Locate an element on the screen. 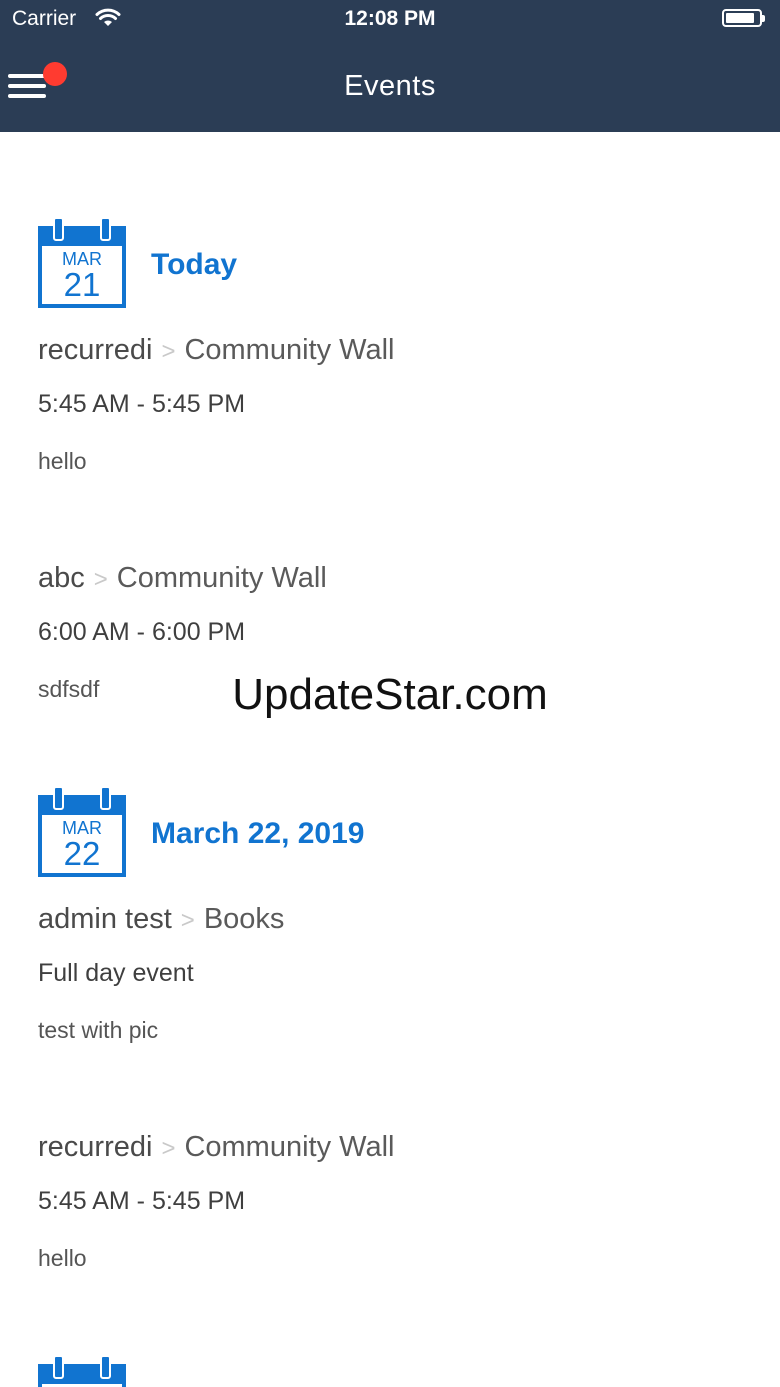 Image resolution: width=780 pixels, height=1387 pixels. watermark-text: UpdateStar.com is located at coordinates (390, 694).